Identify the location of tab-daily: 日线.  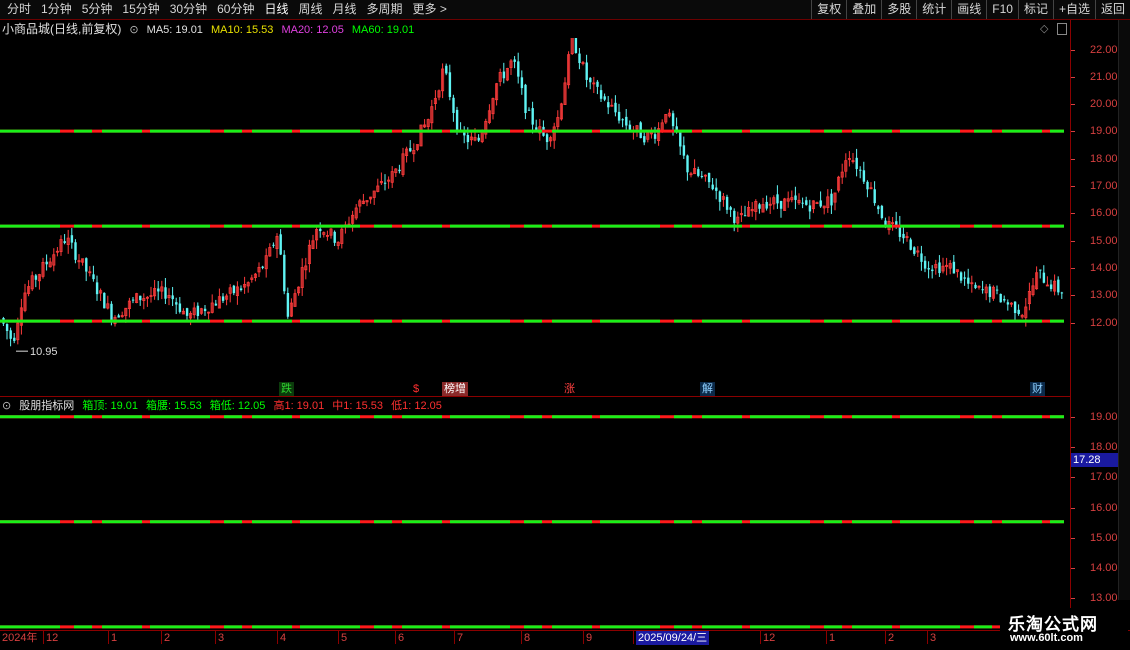
(276, 9).